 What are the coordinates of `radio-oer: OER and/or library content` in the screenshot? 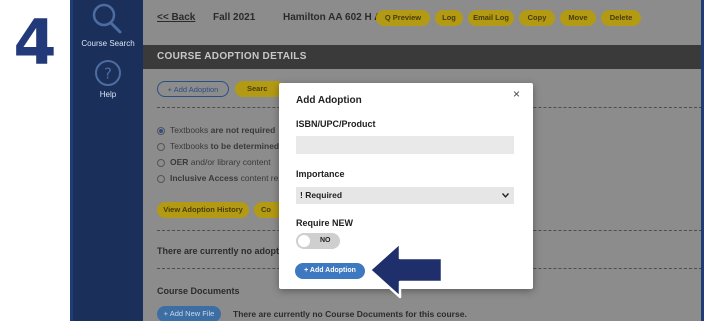 It's located at (214, 162).